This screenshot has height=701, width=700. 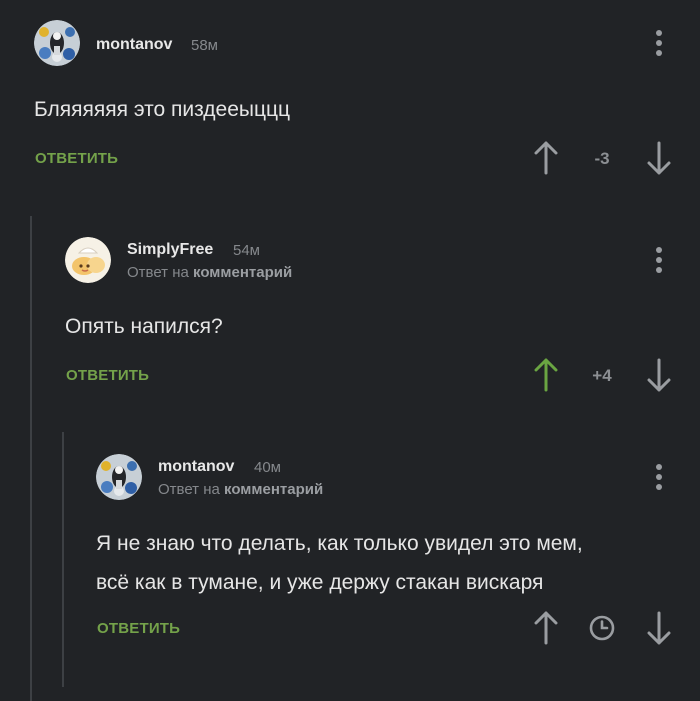 What do you see at coordinates (602, 375) in the screenshot?
I see `rating-score: +4` at bounding box center [602, 375].